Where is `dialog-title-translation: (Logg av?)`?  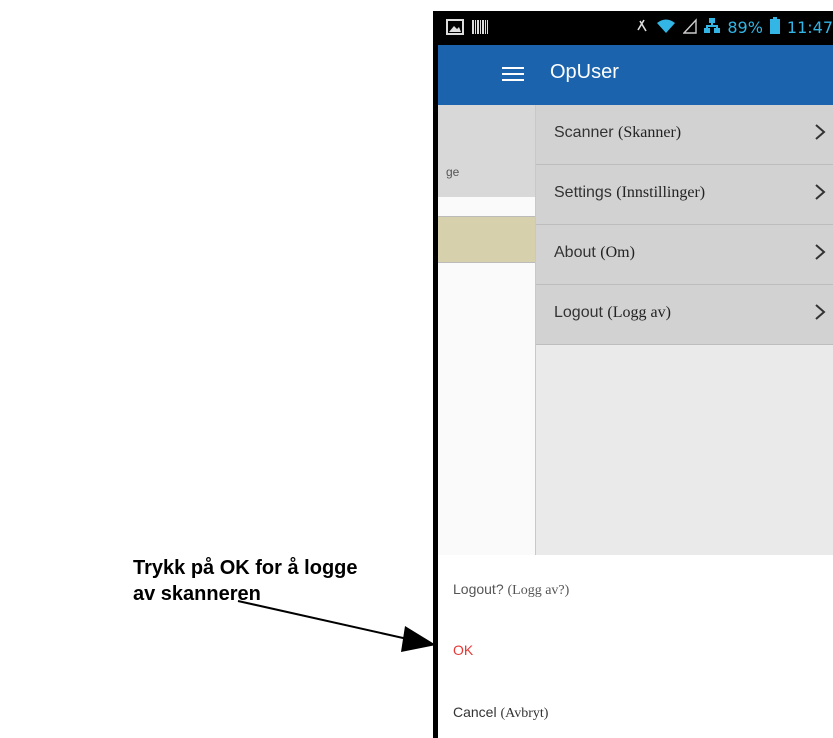
dialog-title-translation: (Logg av?) is located at coordinates (538, 590).